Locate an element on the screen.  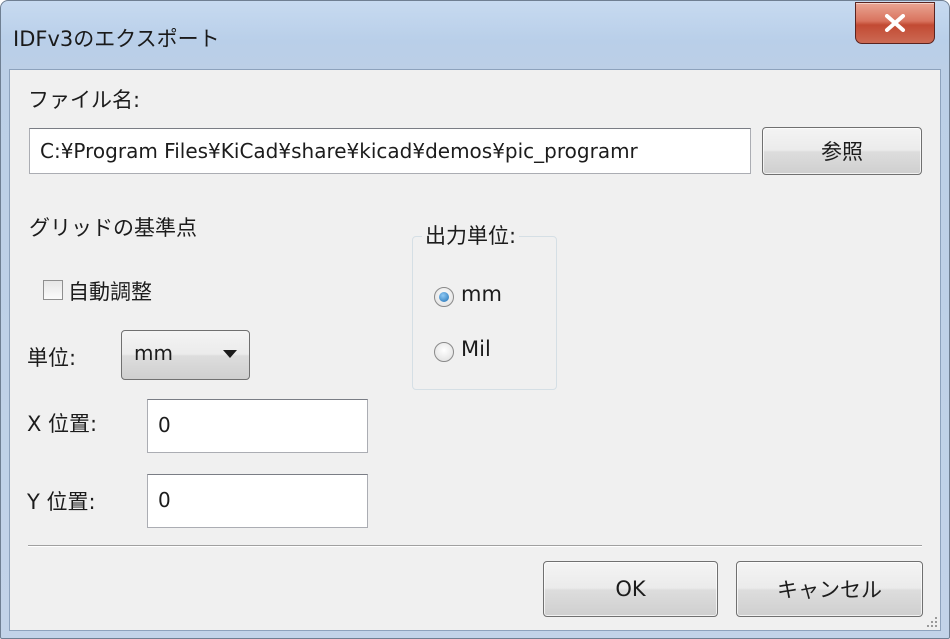
output-unit-mil-radio is located at coordinates (444, 352).